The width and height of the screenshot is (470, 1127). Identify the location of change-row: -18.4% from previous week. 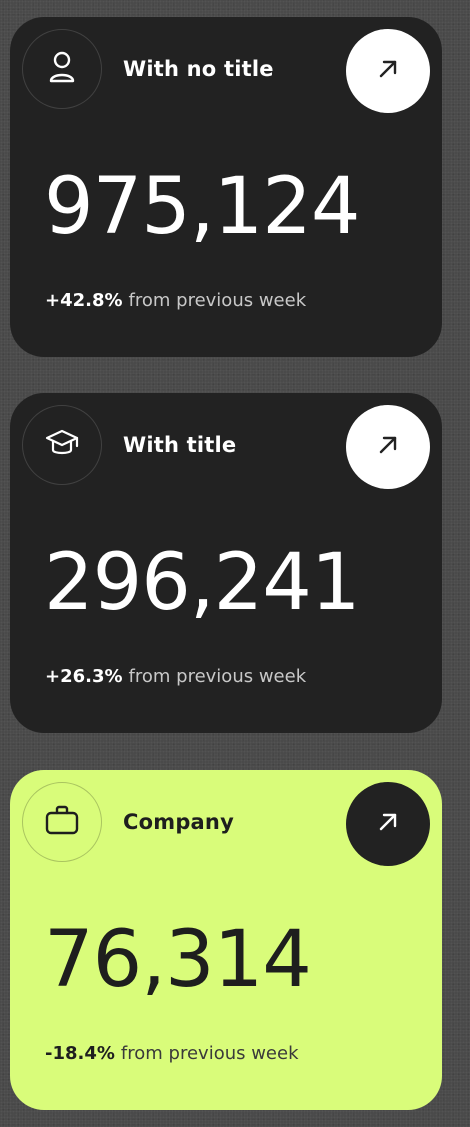
(172, 1054).